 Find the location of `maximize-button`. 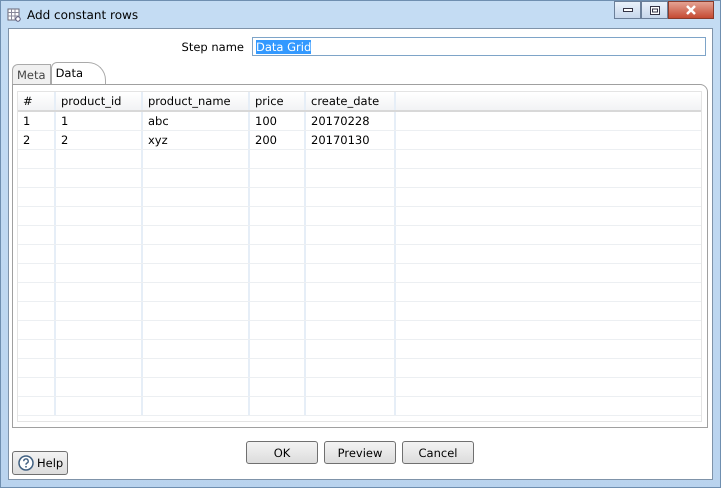

maximize-button is located at coordinates (654, 10).